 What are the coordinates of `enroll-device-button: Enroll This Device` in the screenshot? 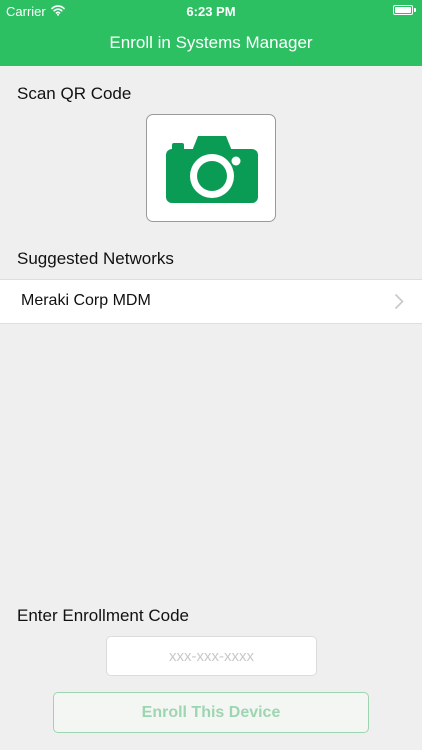 It's located at (211, 712).